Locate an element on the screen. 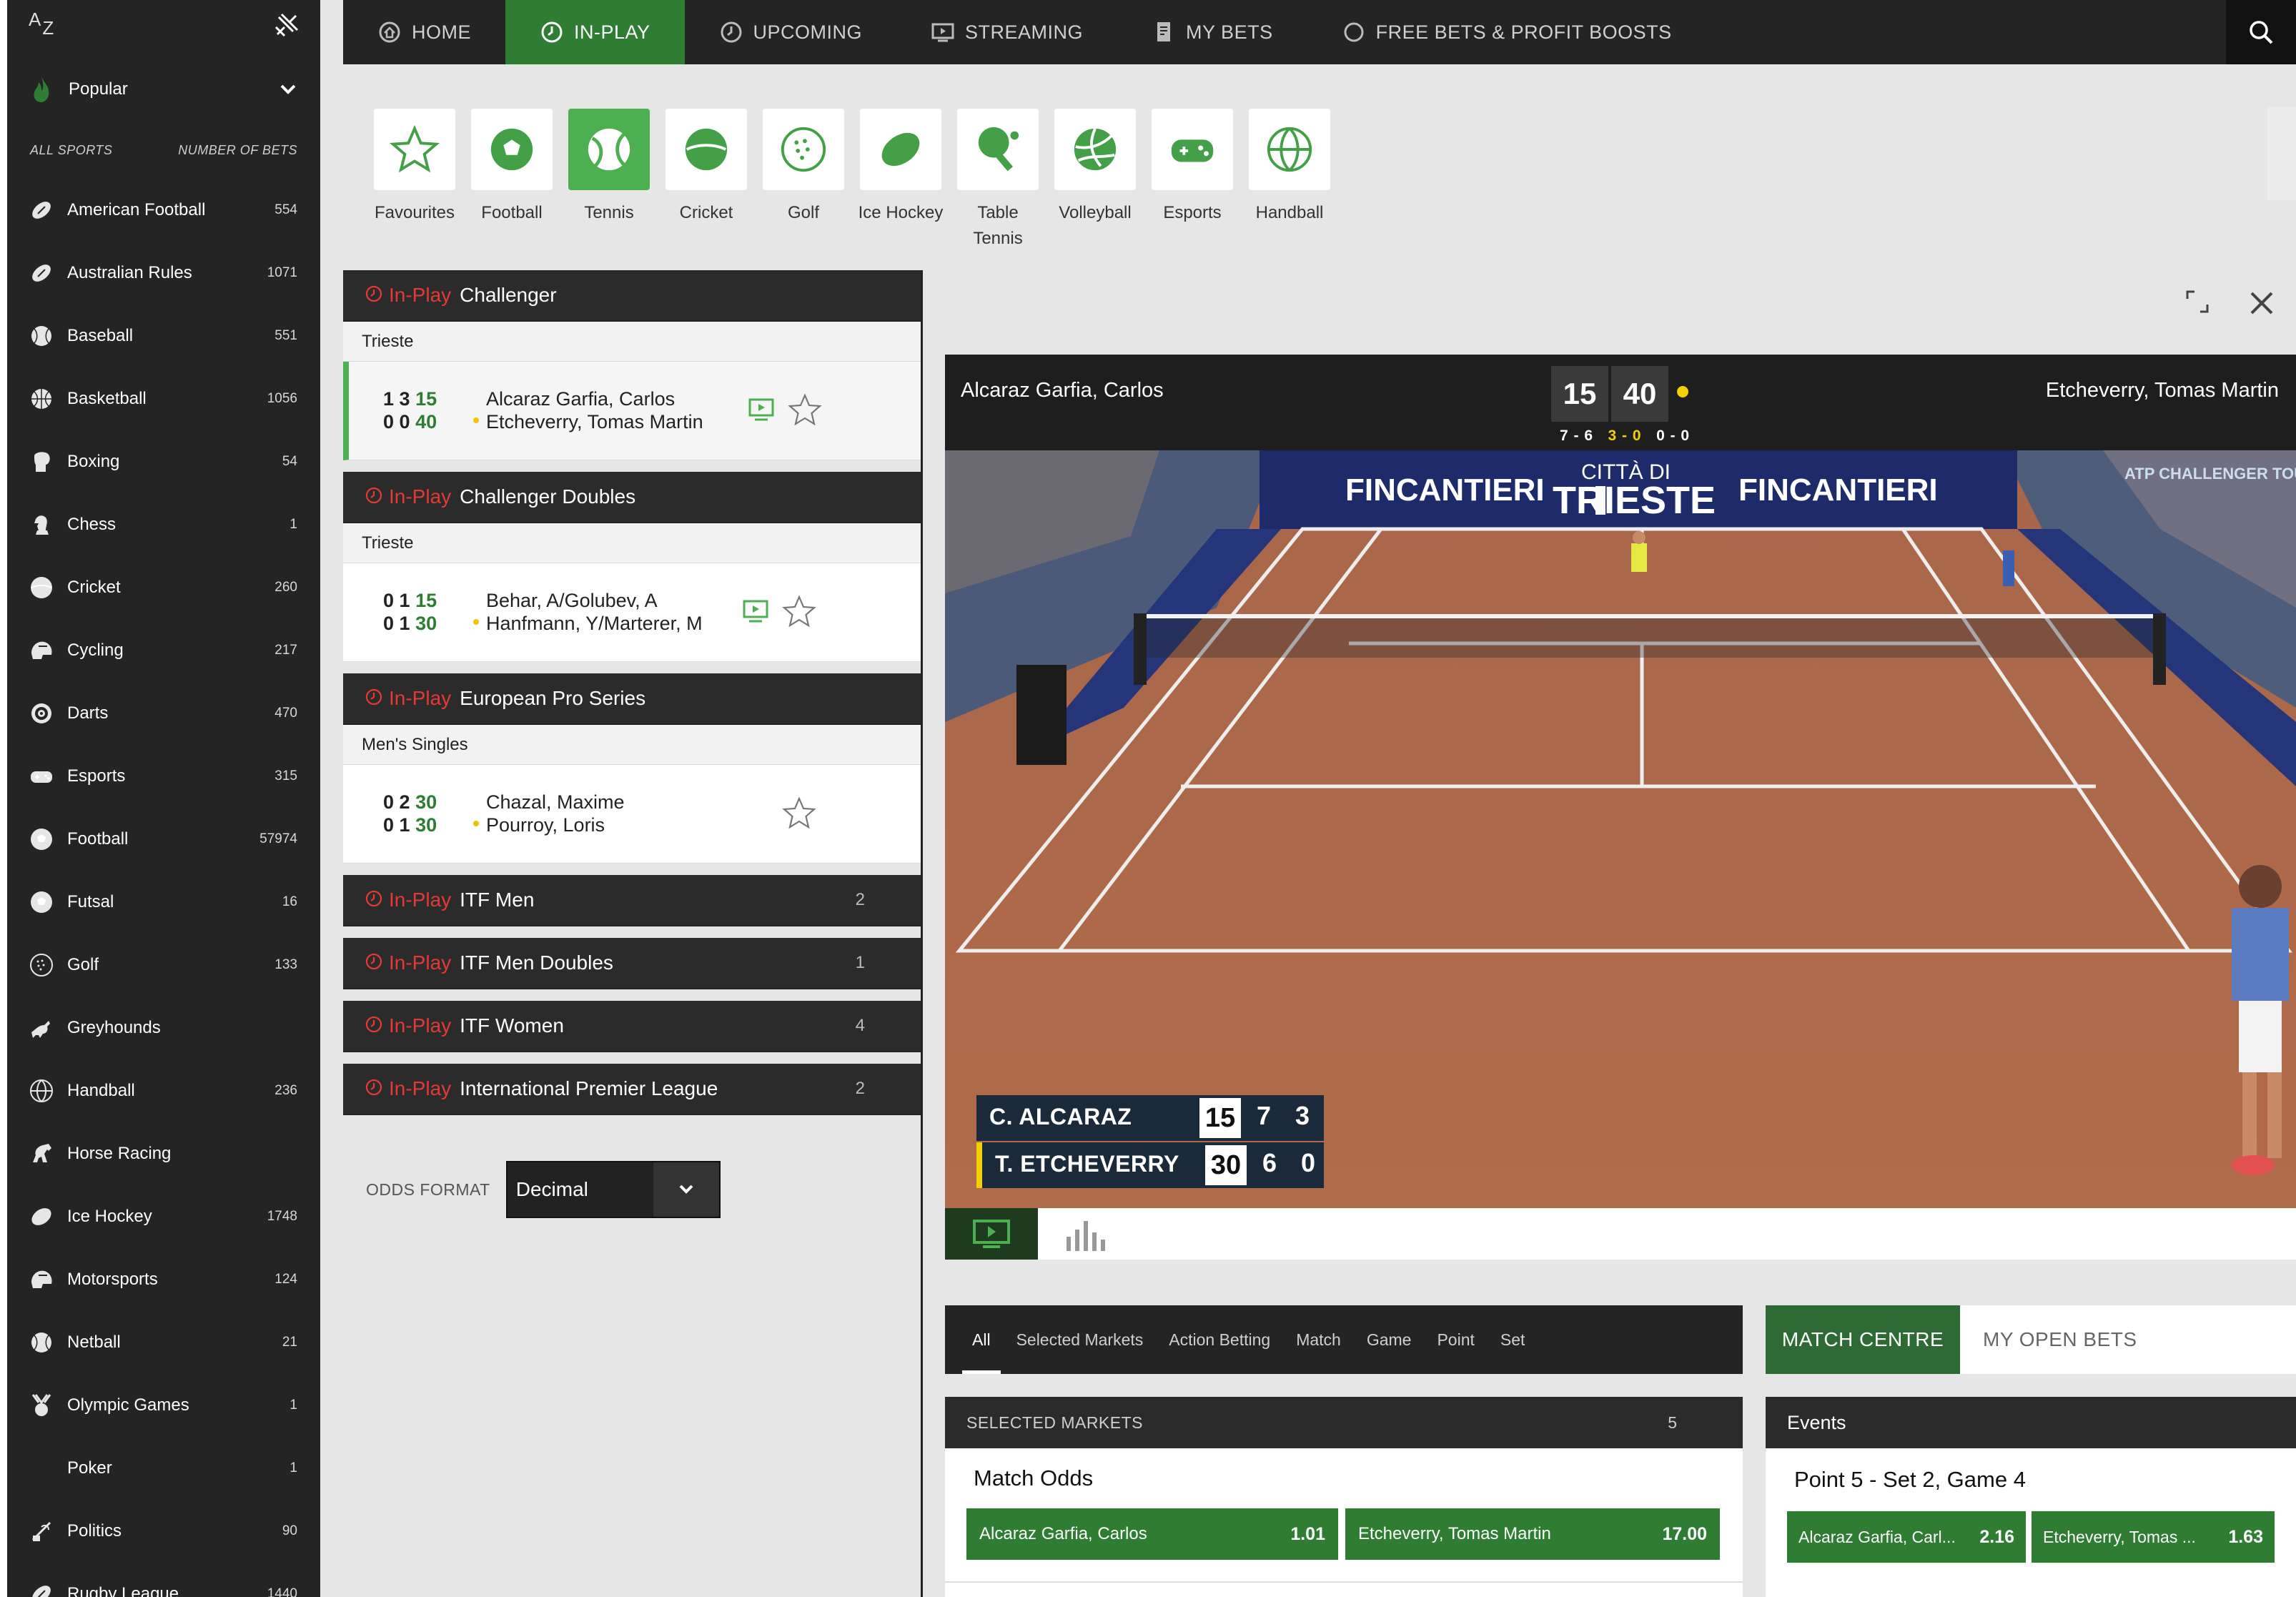 The image size is (2296, 1597). popular-dropdown: Popular is located at coordinates (163, 90).